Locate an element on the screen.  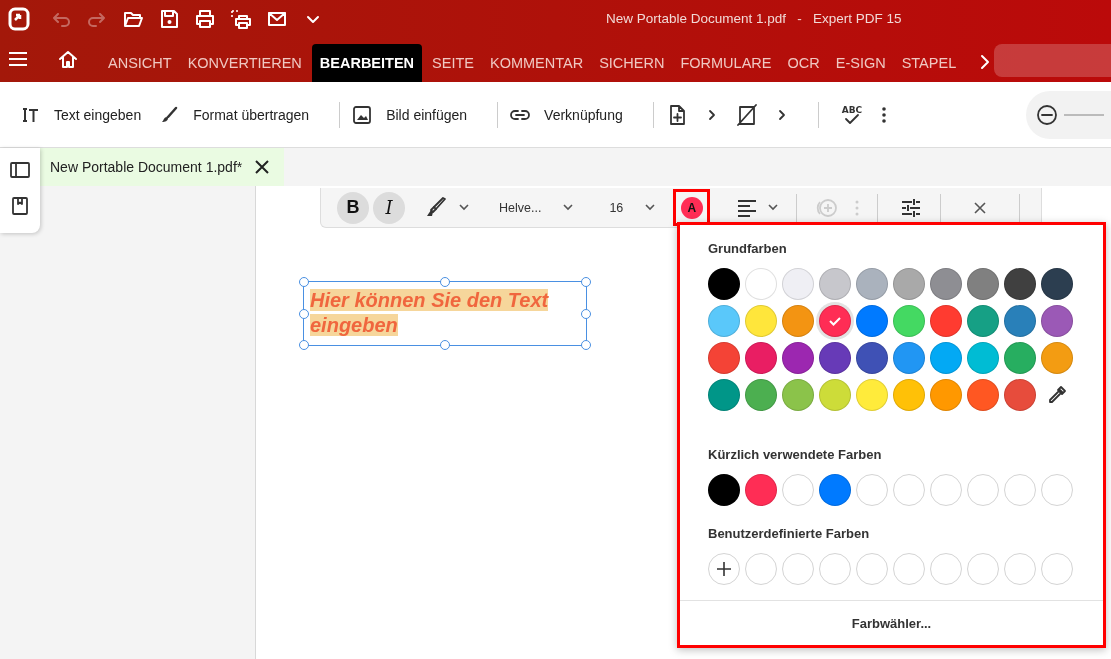
more-options-icon is located at coordinates (883, 114).